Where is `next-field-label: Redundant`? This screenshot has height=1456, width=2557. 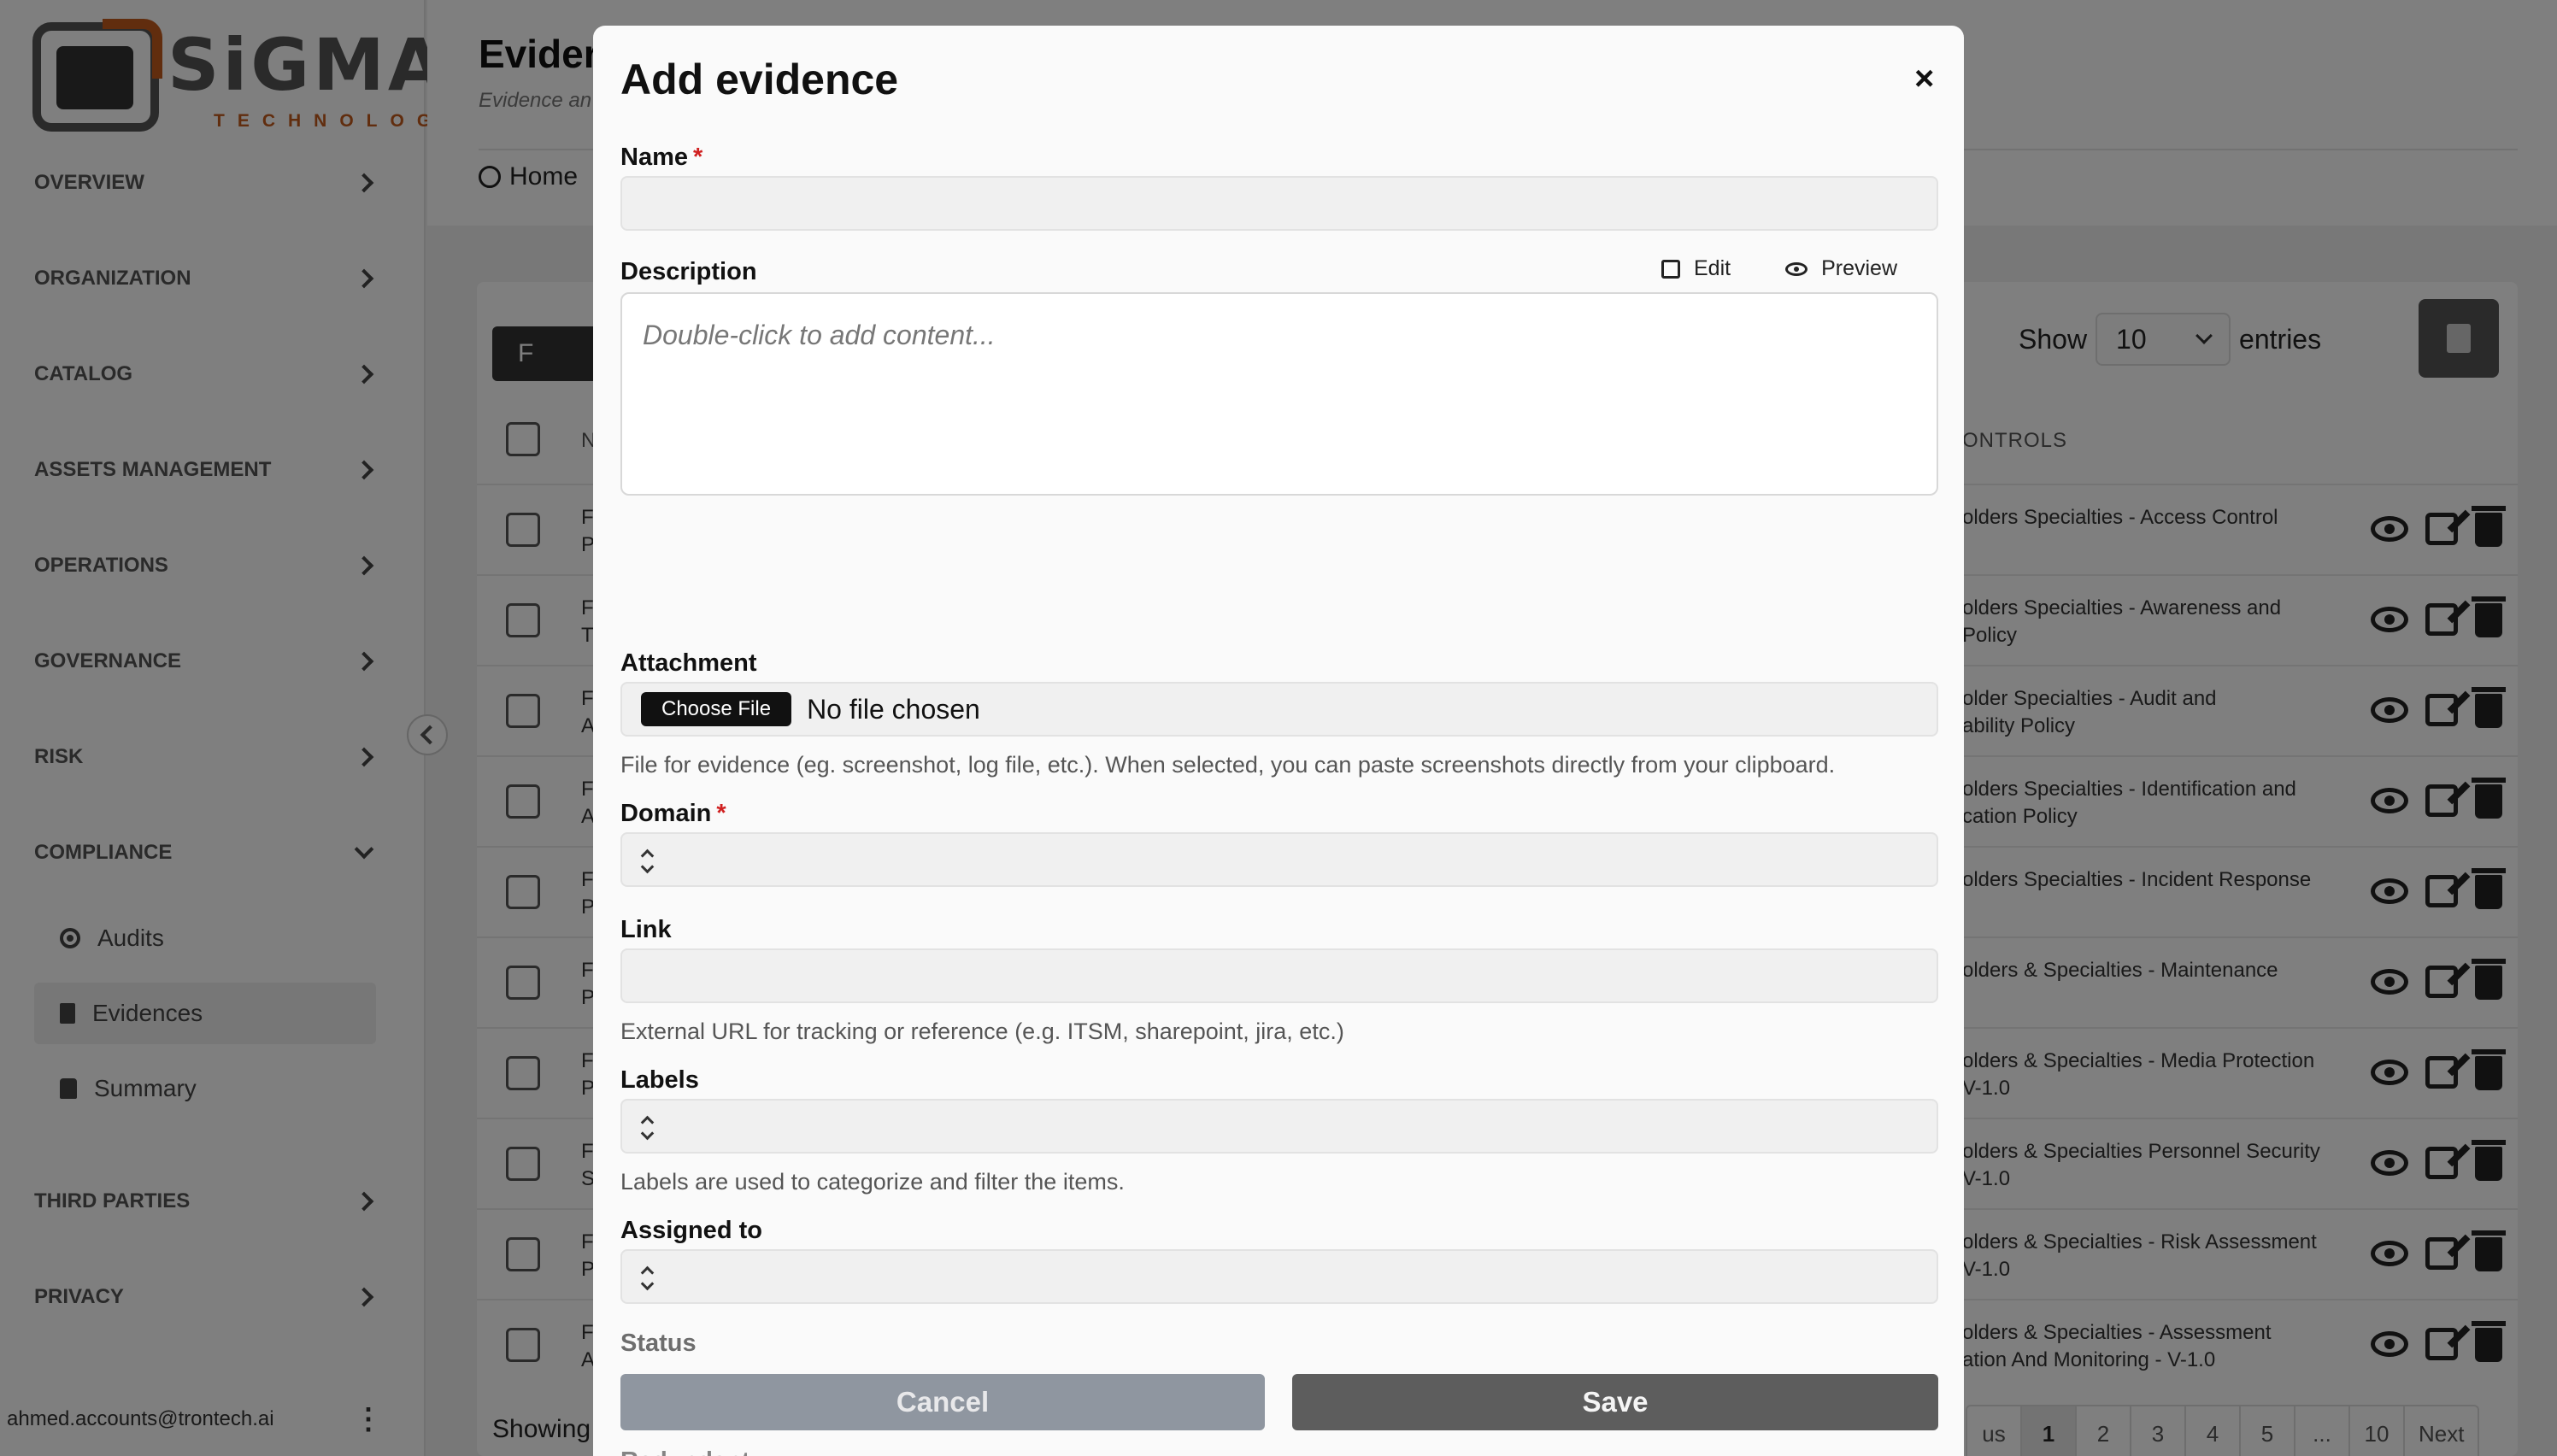
next-field-label: Redundant is located at coordinates (684, 1451).